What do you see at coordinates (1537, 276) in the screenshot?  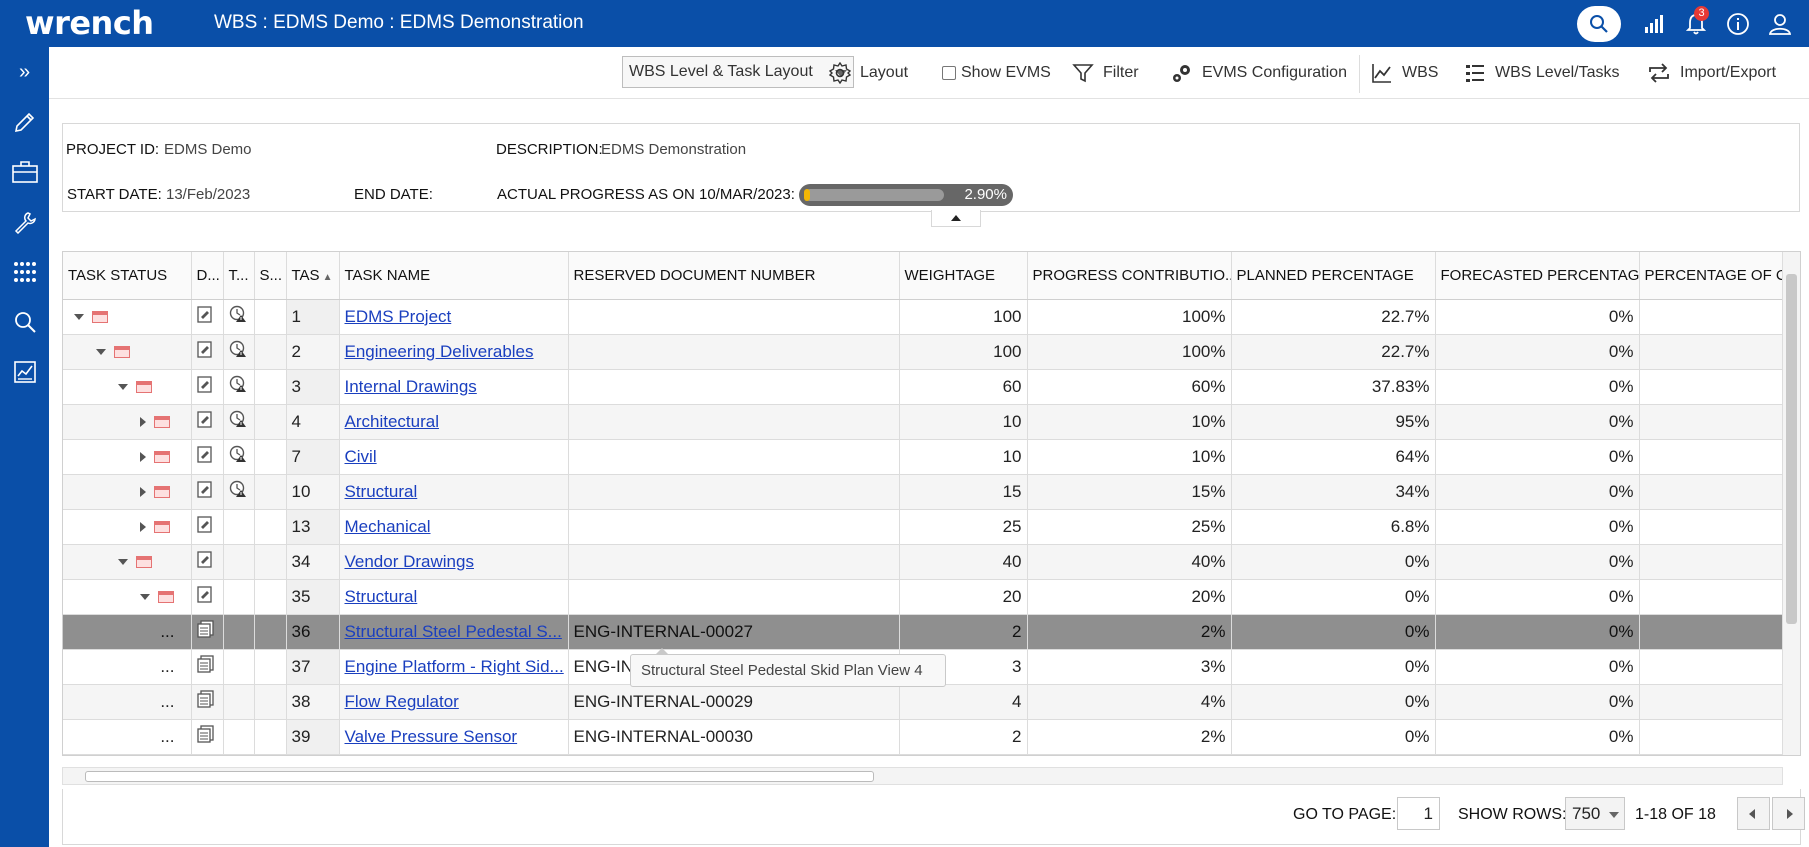 I see `col-header-forecasted: FORECASTED PERCENTAGE` at bounding box center [1537, 276].